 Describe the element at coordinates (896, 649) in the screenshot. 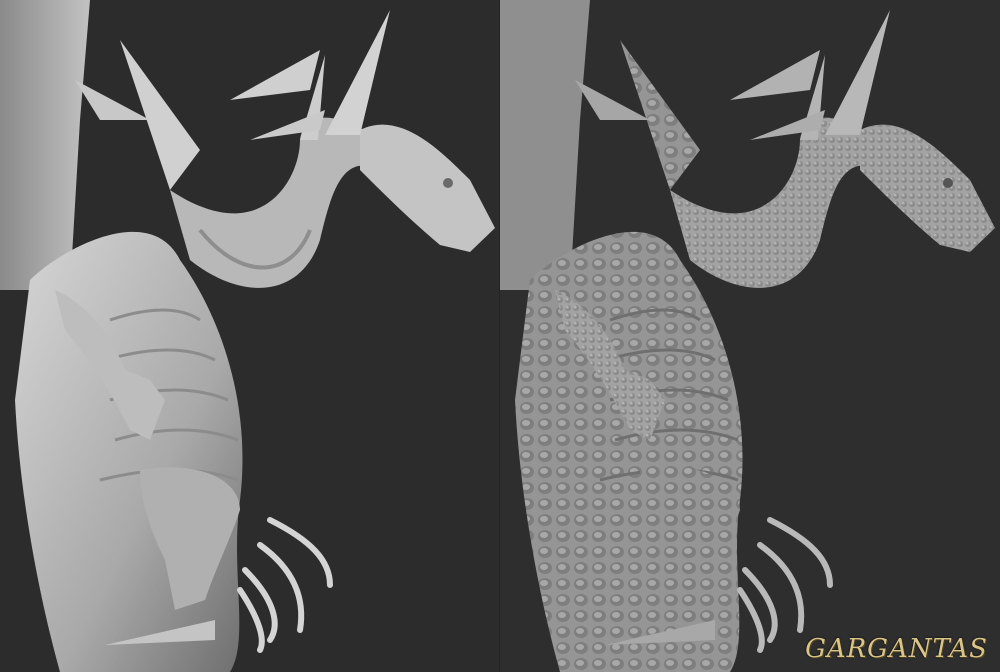

I see `artist-signature: GARGANTAS` at that location.